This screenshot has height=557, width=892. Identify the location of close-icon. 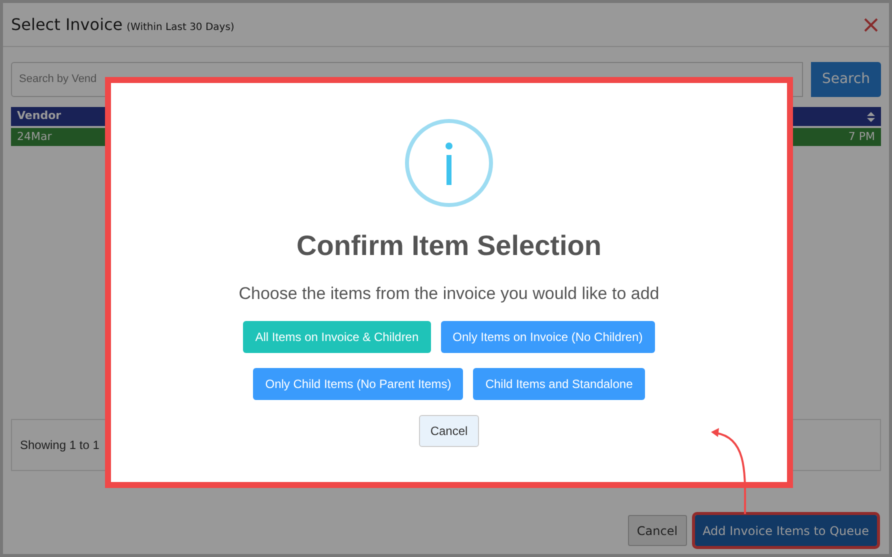
(871, 24).